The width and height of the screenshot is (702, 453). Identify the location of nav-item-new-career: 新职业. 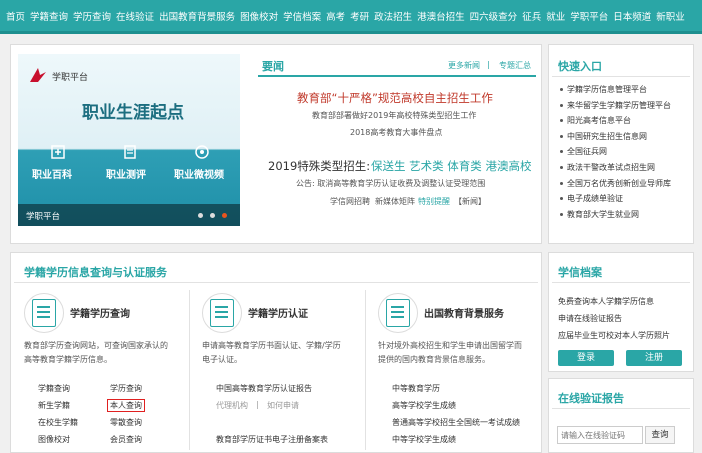
(670, 16).